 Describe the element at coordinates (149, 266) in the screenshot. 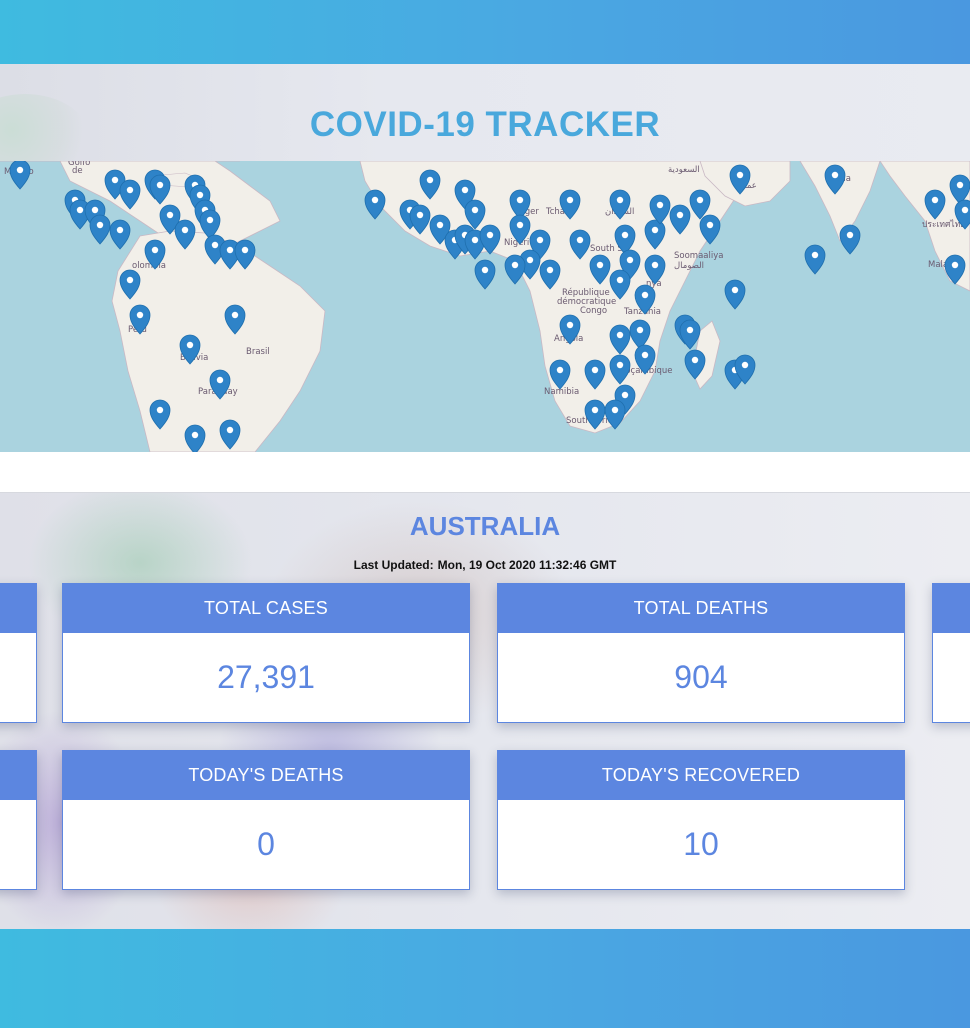

I see `map-label: olombia` at that location.